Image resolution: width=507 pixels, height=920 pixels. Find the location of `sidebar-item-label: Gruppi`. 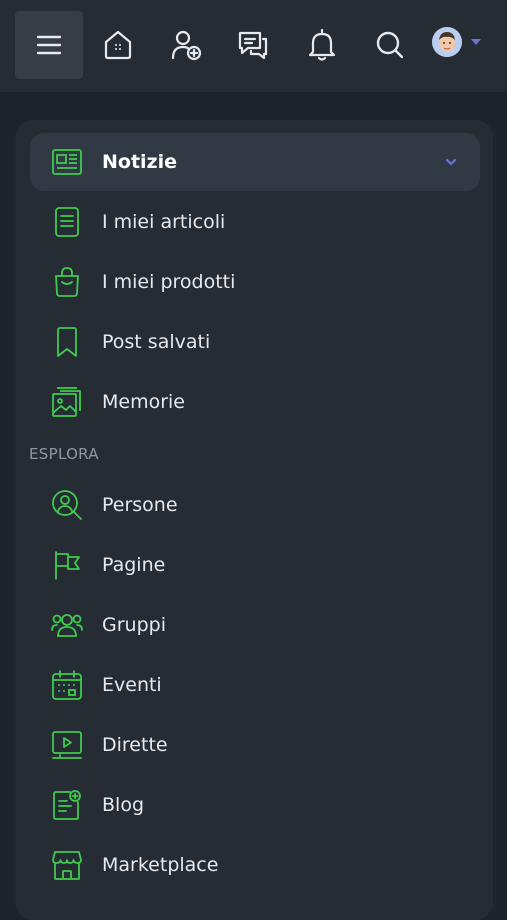

sidebar-item-label: Gruppi is located at coordinates (134, 625).